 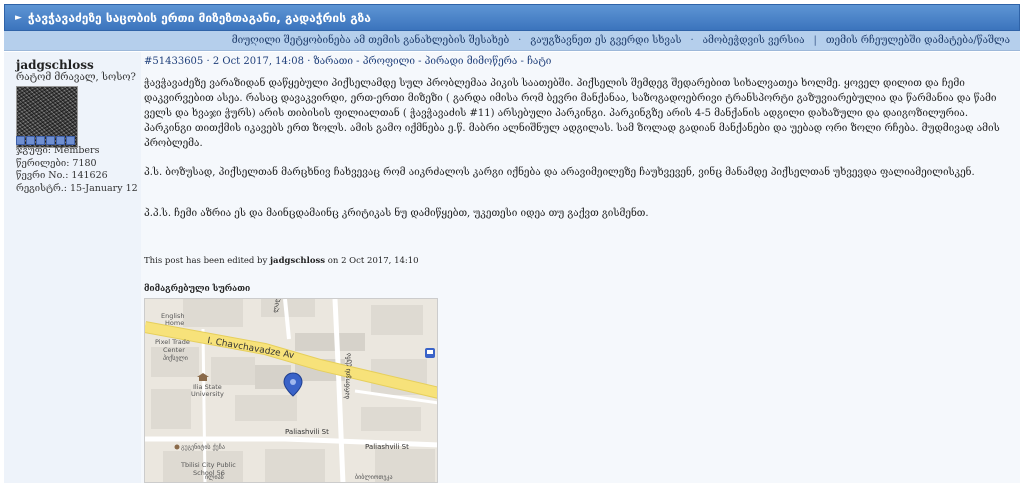 I want to click on svg-text: Pixel Trade, so click(x=172, y=342).